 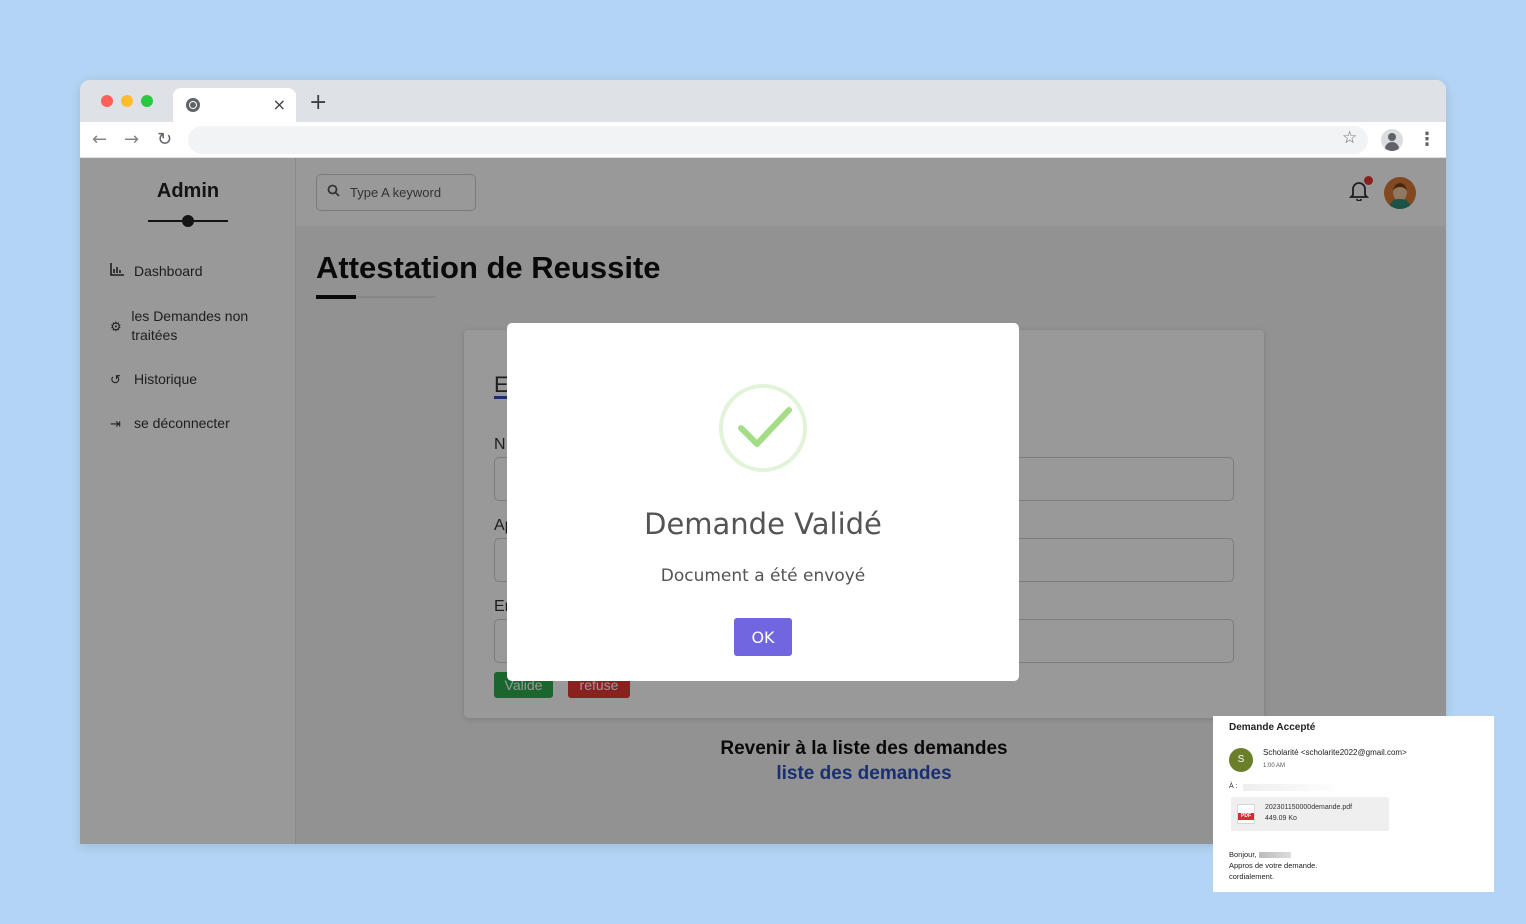 What do you see at coordinates (147, 101) in the screenshot?
I see `window-maximize-dot` at bounding box center [147, 101].